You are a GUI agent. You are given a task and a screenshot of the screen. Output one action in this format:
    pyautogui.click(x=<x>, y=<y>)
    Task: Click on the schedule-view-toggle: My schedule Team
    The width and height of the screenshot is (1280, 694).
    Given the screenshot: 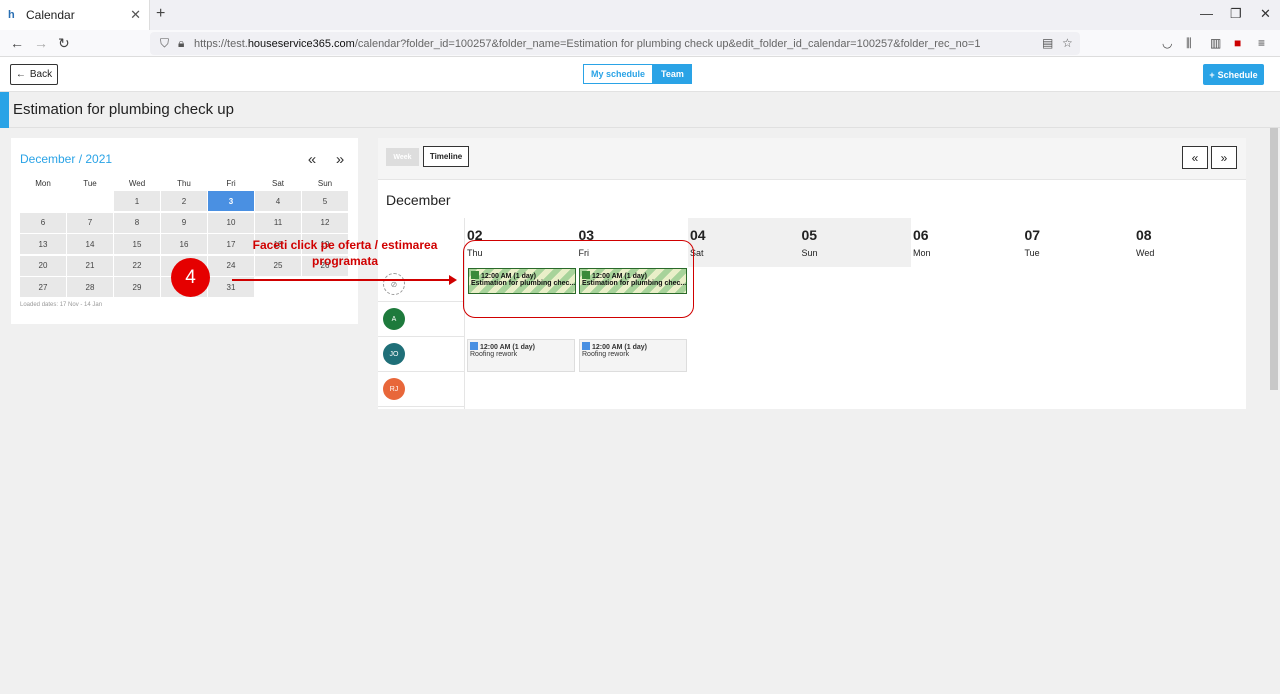 What is the action you would take?
    pyautogui.click(x=637, y=74)
    